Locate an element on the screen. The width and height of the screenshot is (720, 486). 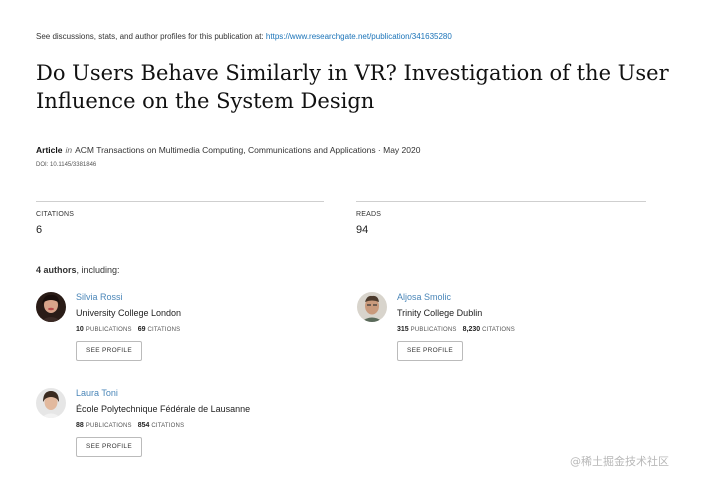
doi: DOI: 10.1145/3381846 is located at coordinates (66, 165).